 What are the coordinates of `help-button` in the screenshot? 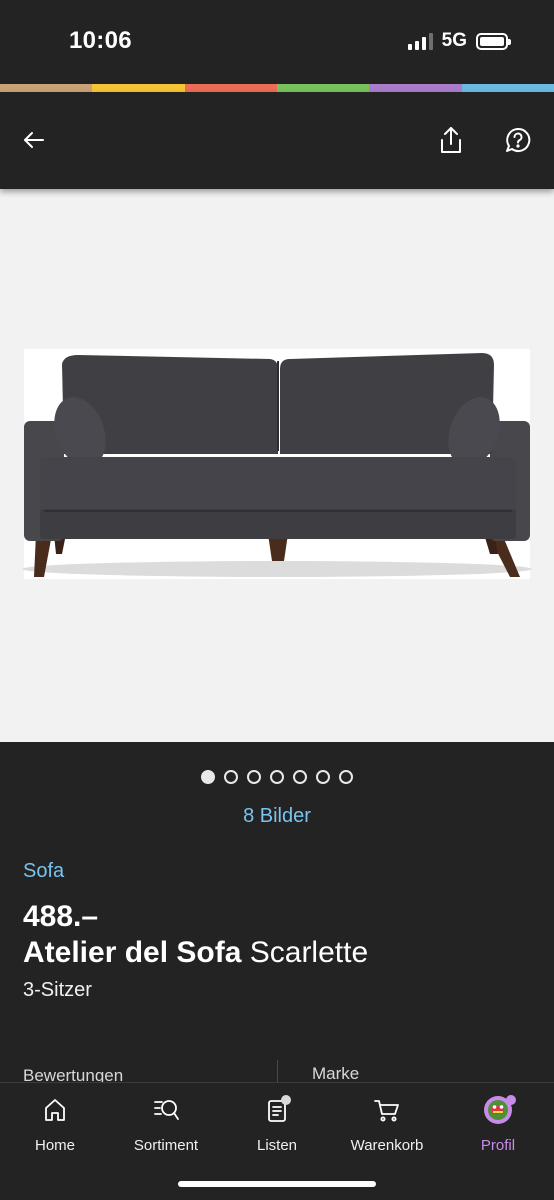 It's located at (518, 140).